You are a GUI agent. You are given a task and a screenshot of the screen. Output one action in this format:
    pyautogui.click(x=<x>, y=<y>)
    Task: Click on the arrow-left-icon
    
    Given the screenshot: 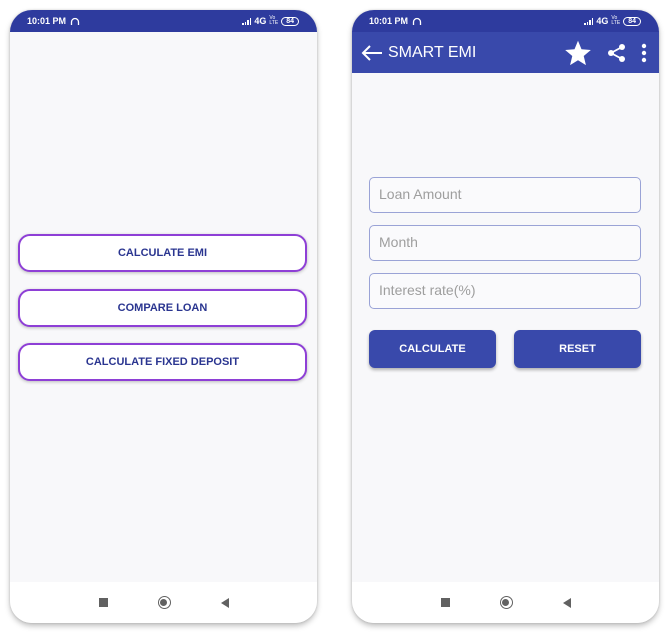 What is the action you would take?
    pyautogui.click(x=372, y=53)
    